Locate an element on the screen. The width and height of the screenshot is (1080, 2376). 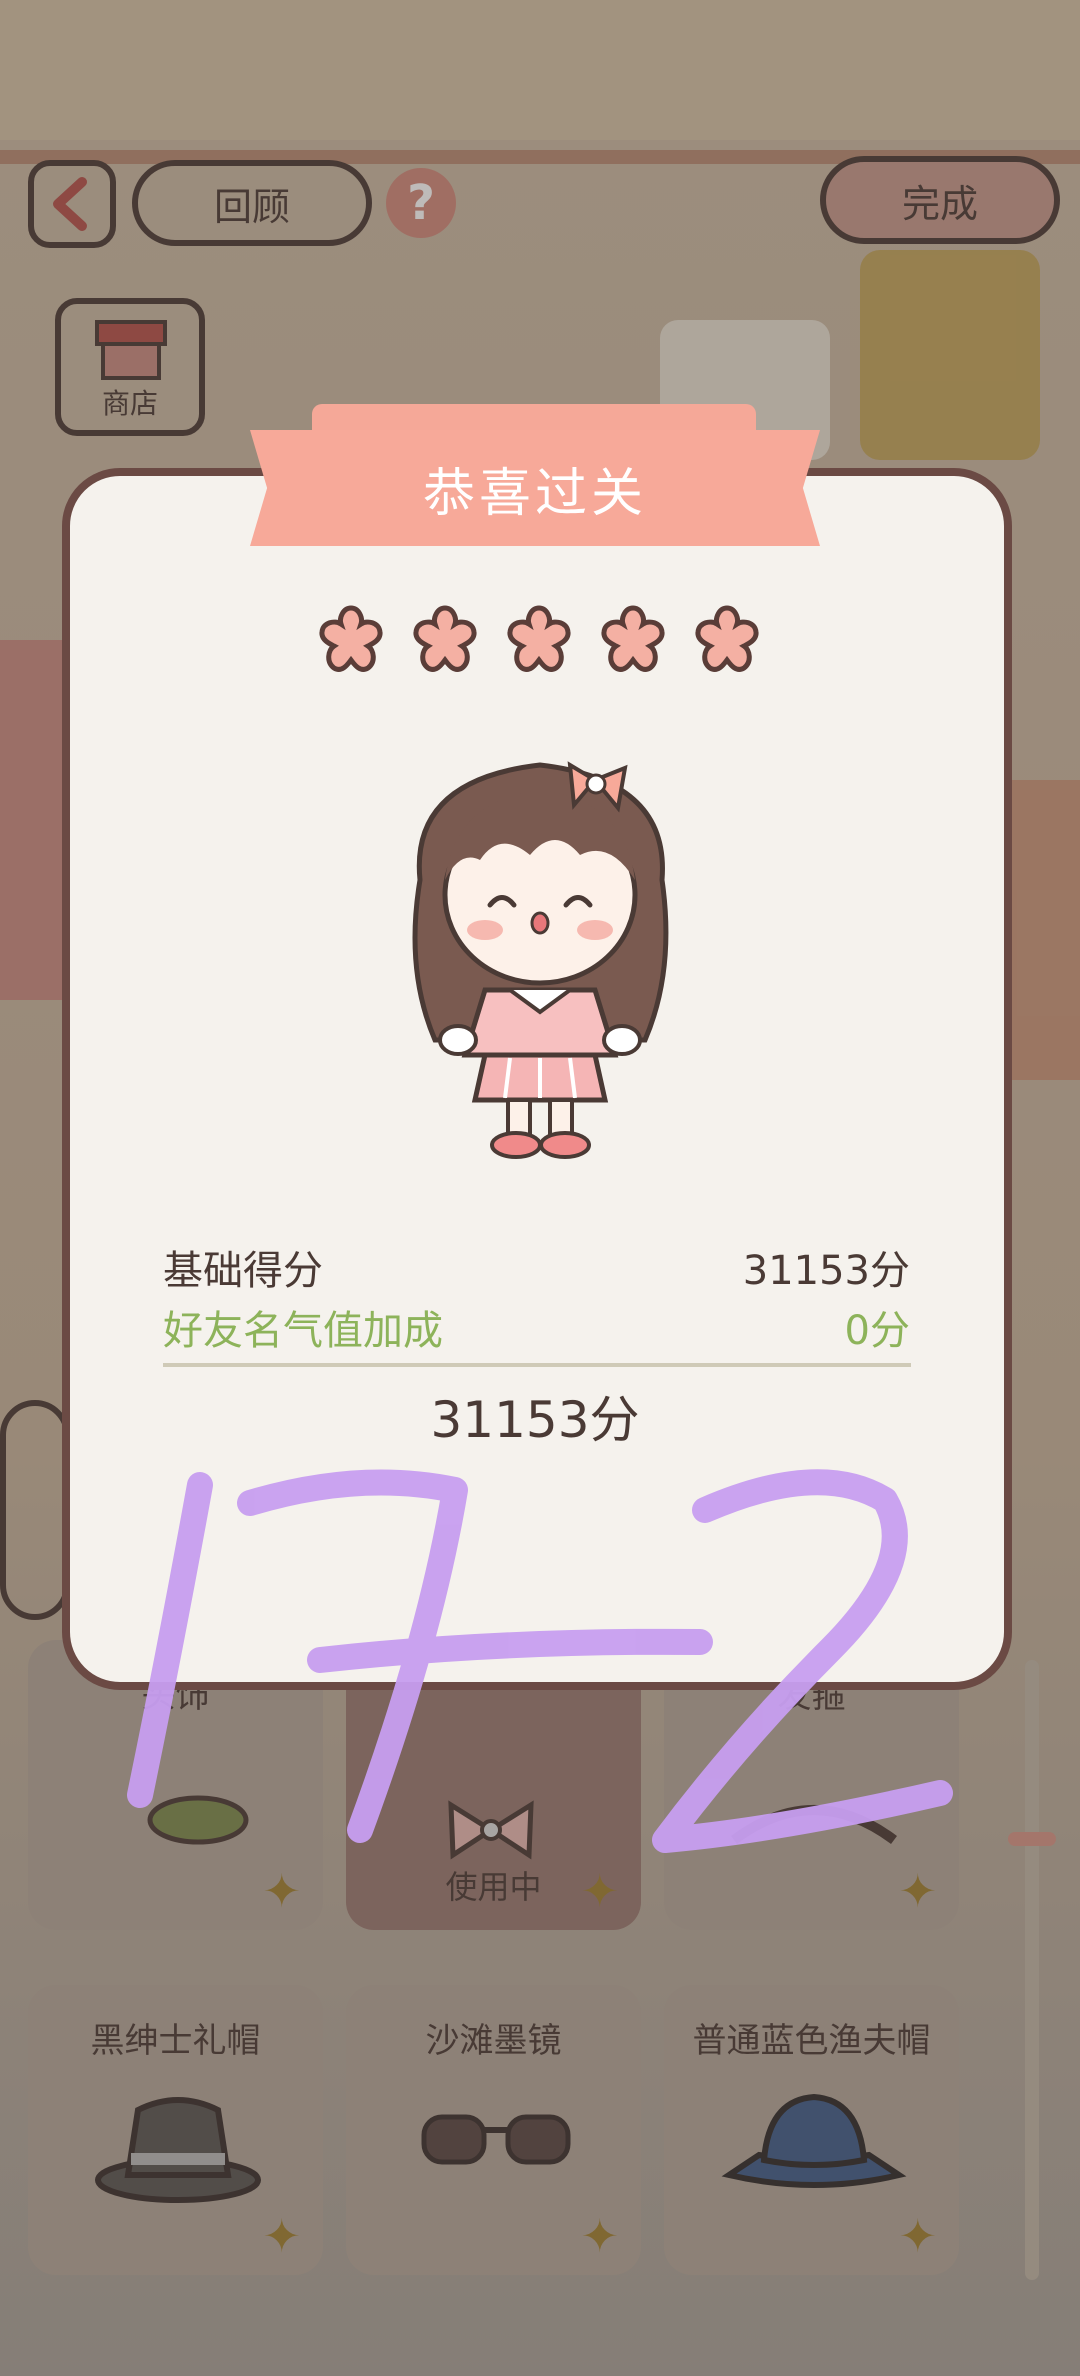
friend-bonus-value: 0分 is located at coordinates (877, 1331).